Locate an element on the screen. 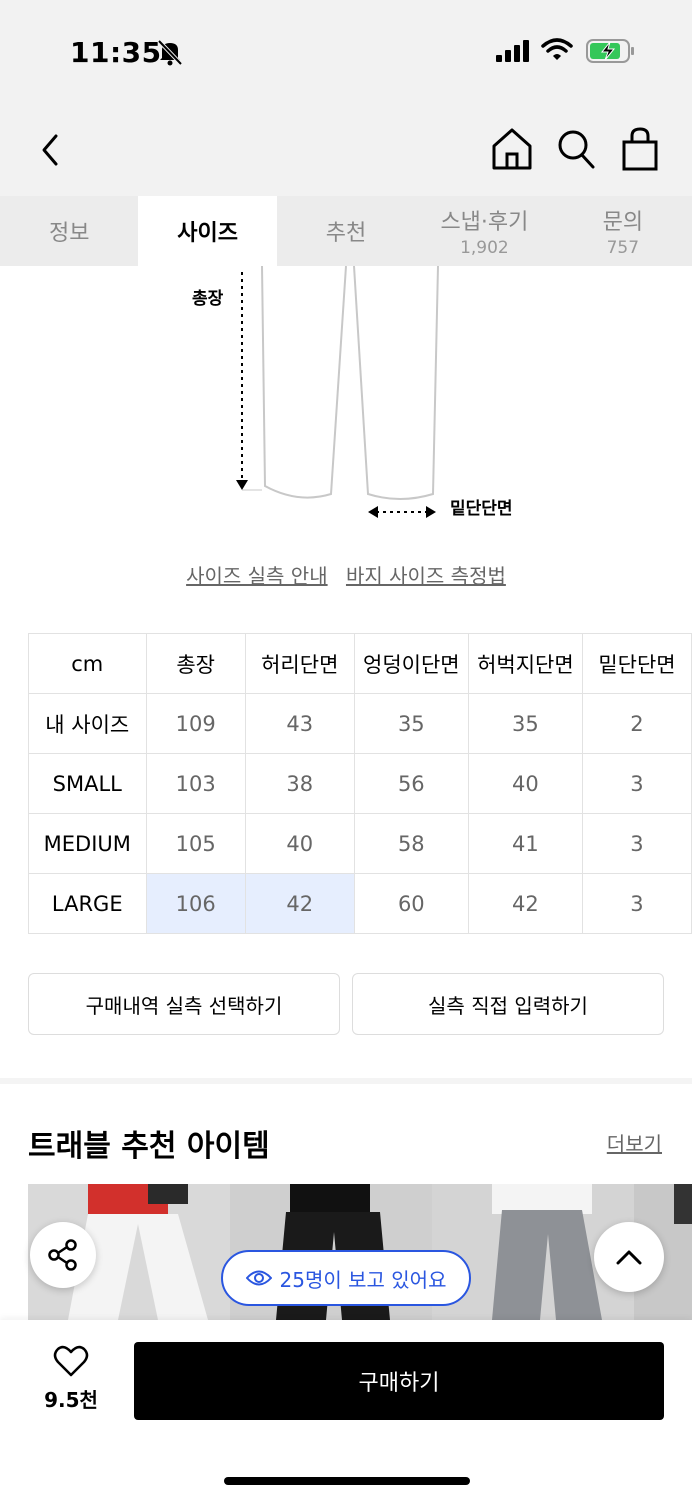  input-measure-button: 실측 직접 입력하기 is located at coordinates (508, 1004).